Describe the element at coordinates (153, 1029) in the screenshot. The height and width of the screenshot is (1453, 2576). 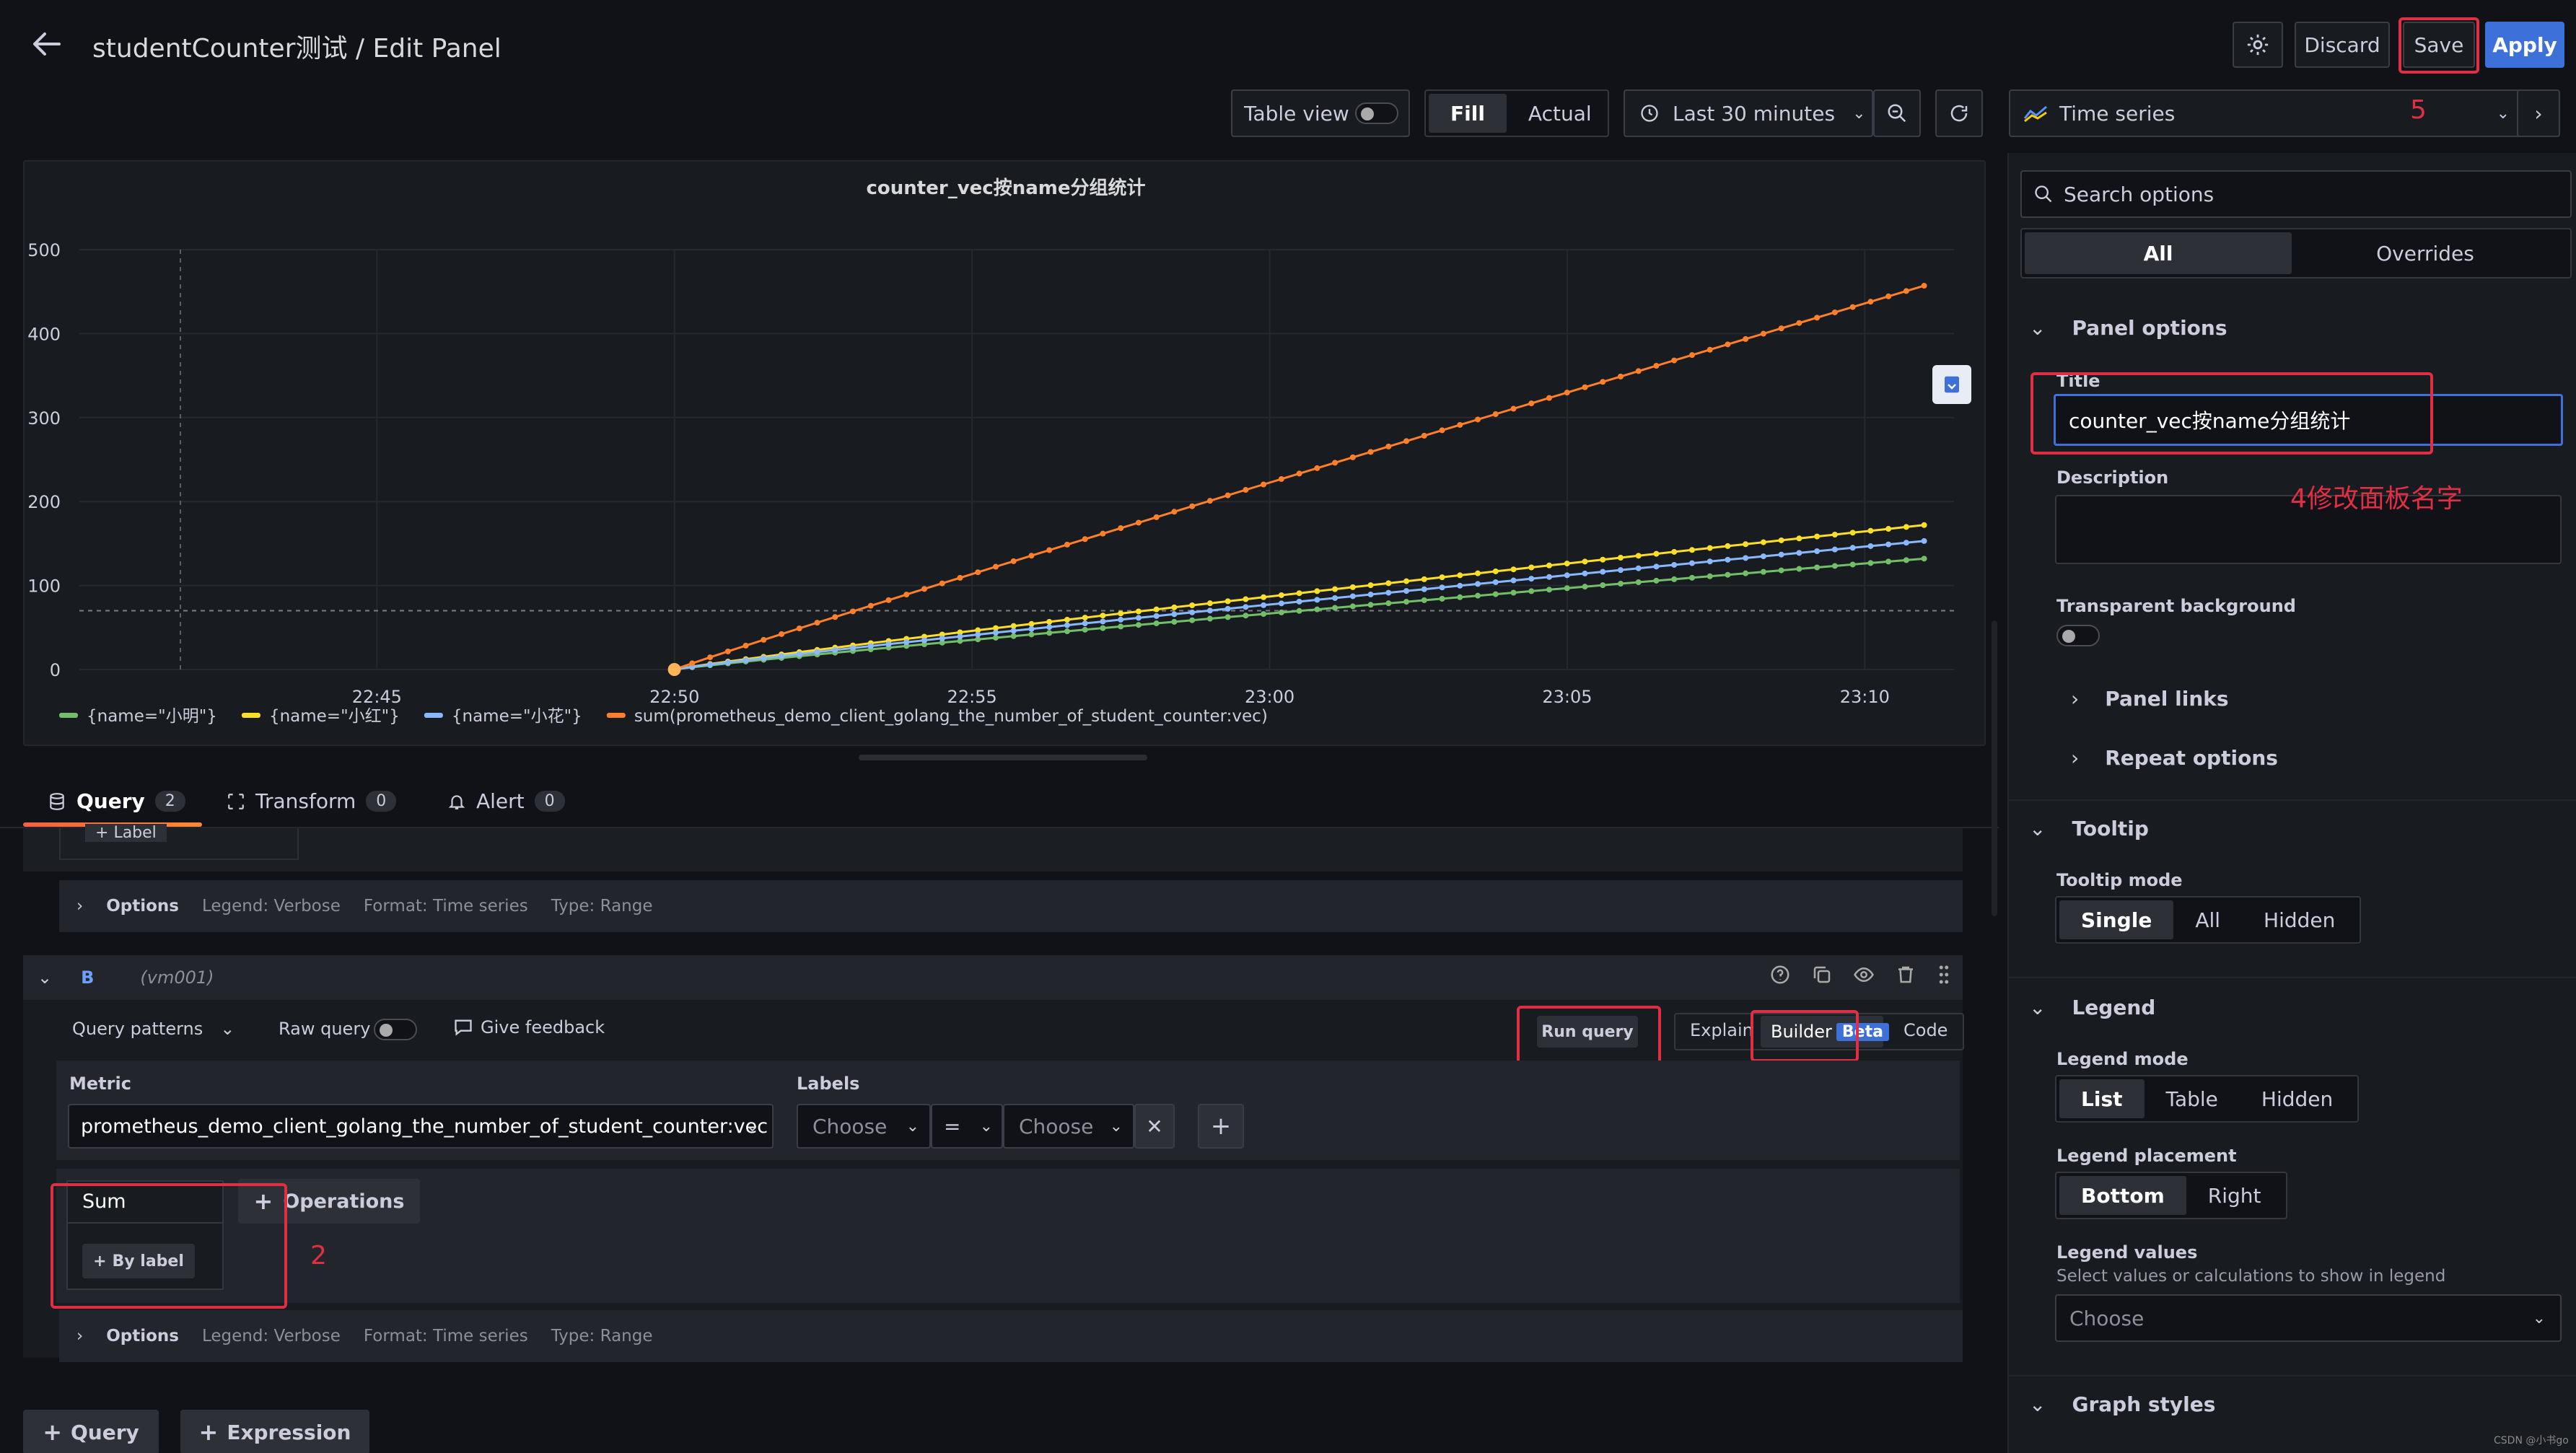
I see `query-patterns-dropdown: Query patterns ⌄` at that location.